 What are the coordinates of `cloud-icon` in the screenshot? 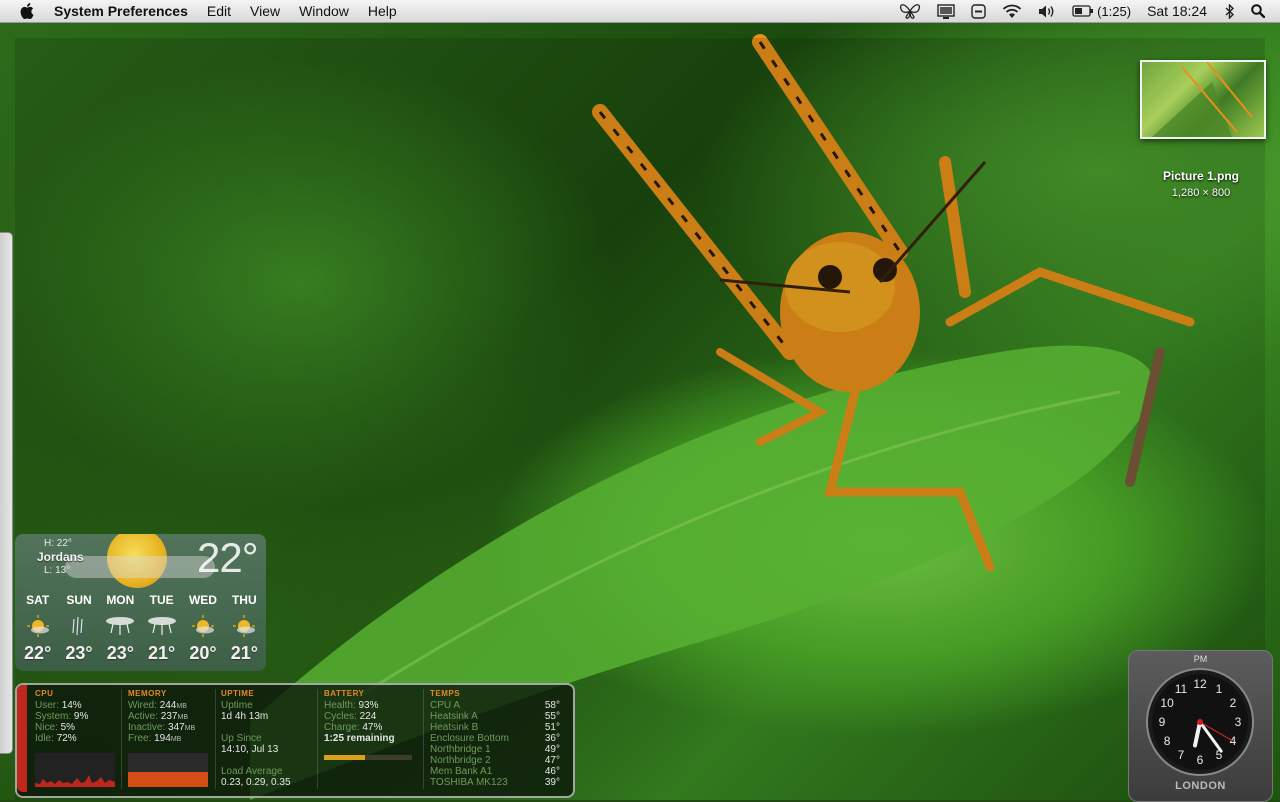 It's located at (140, 567).